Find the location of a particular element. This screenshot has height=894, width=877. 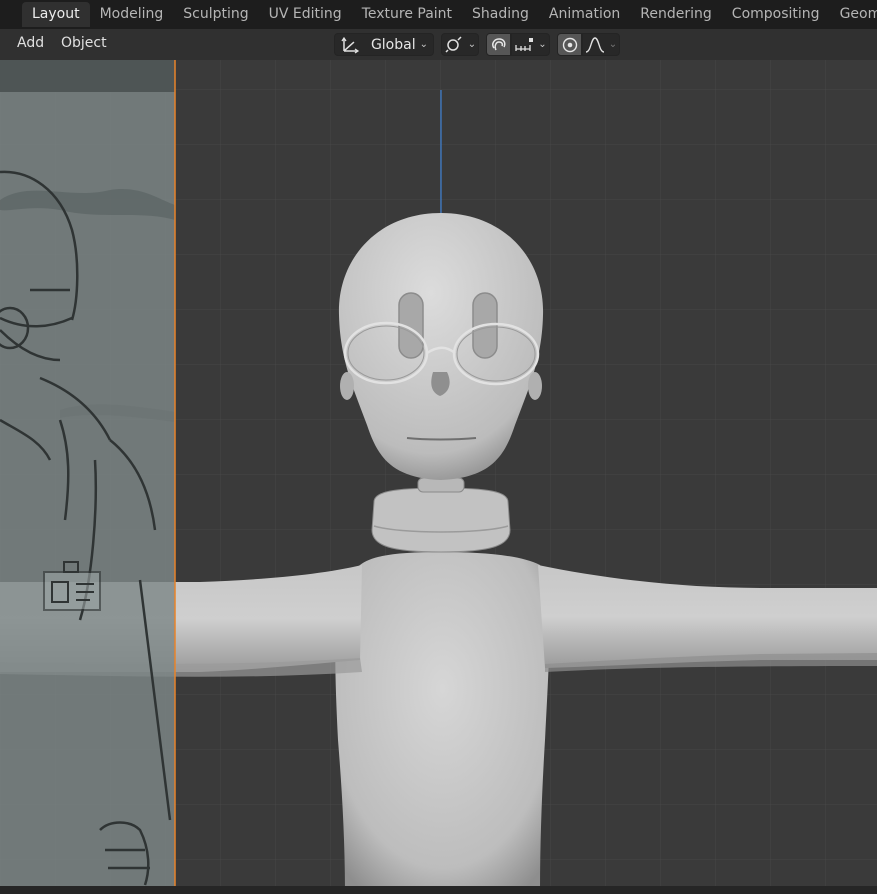

tab-compositing: Compositing is located at coordinates (776, 14).